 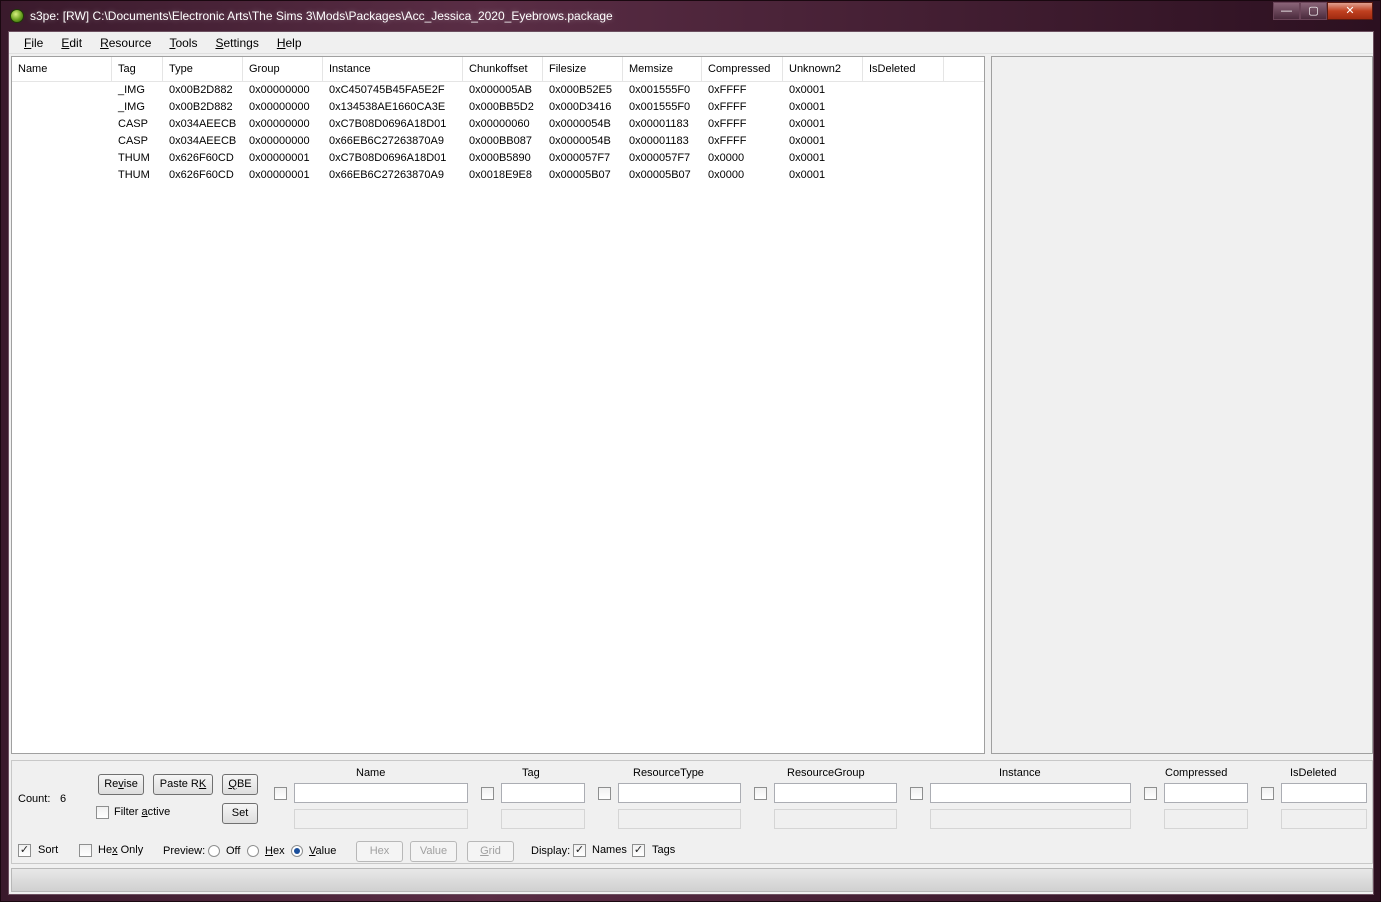 What do you see at coordinates (121, 784) in the screenshot?
I see `revise-button: Revise` at bounding box center [121, 784].